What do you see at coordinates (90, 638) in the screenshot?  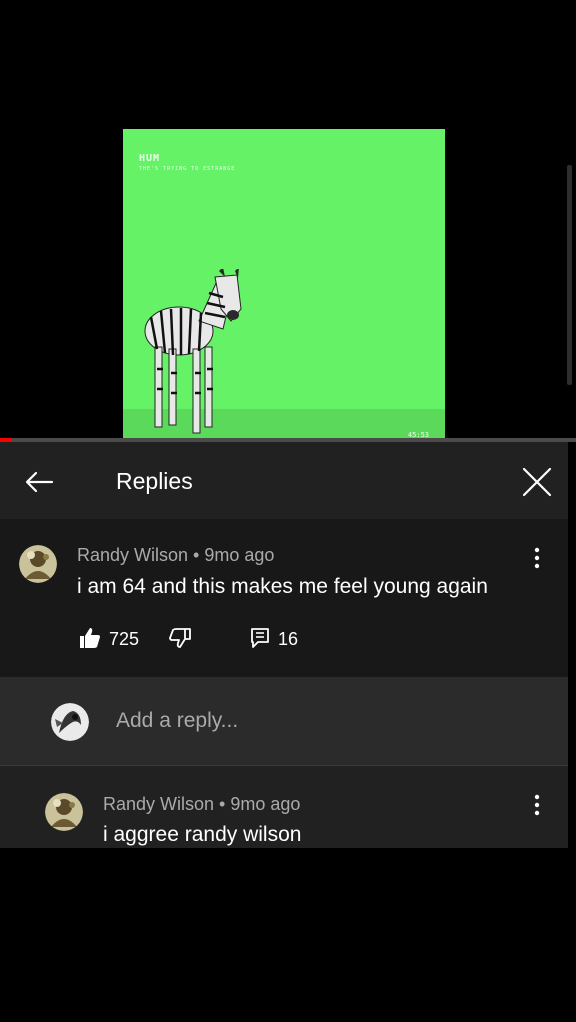 I see `thumbs-up-icon` at bounding box center [90, 638].